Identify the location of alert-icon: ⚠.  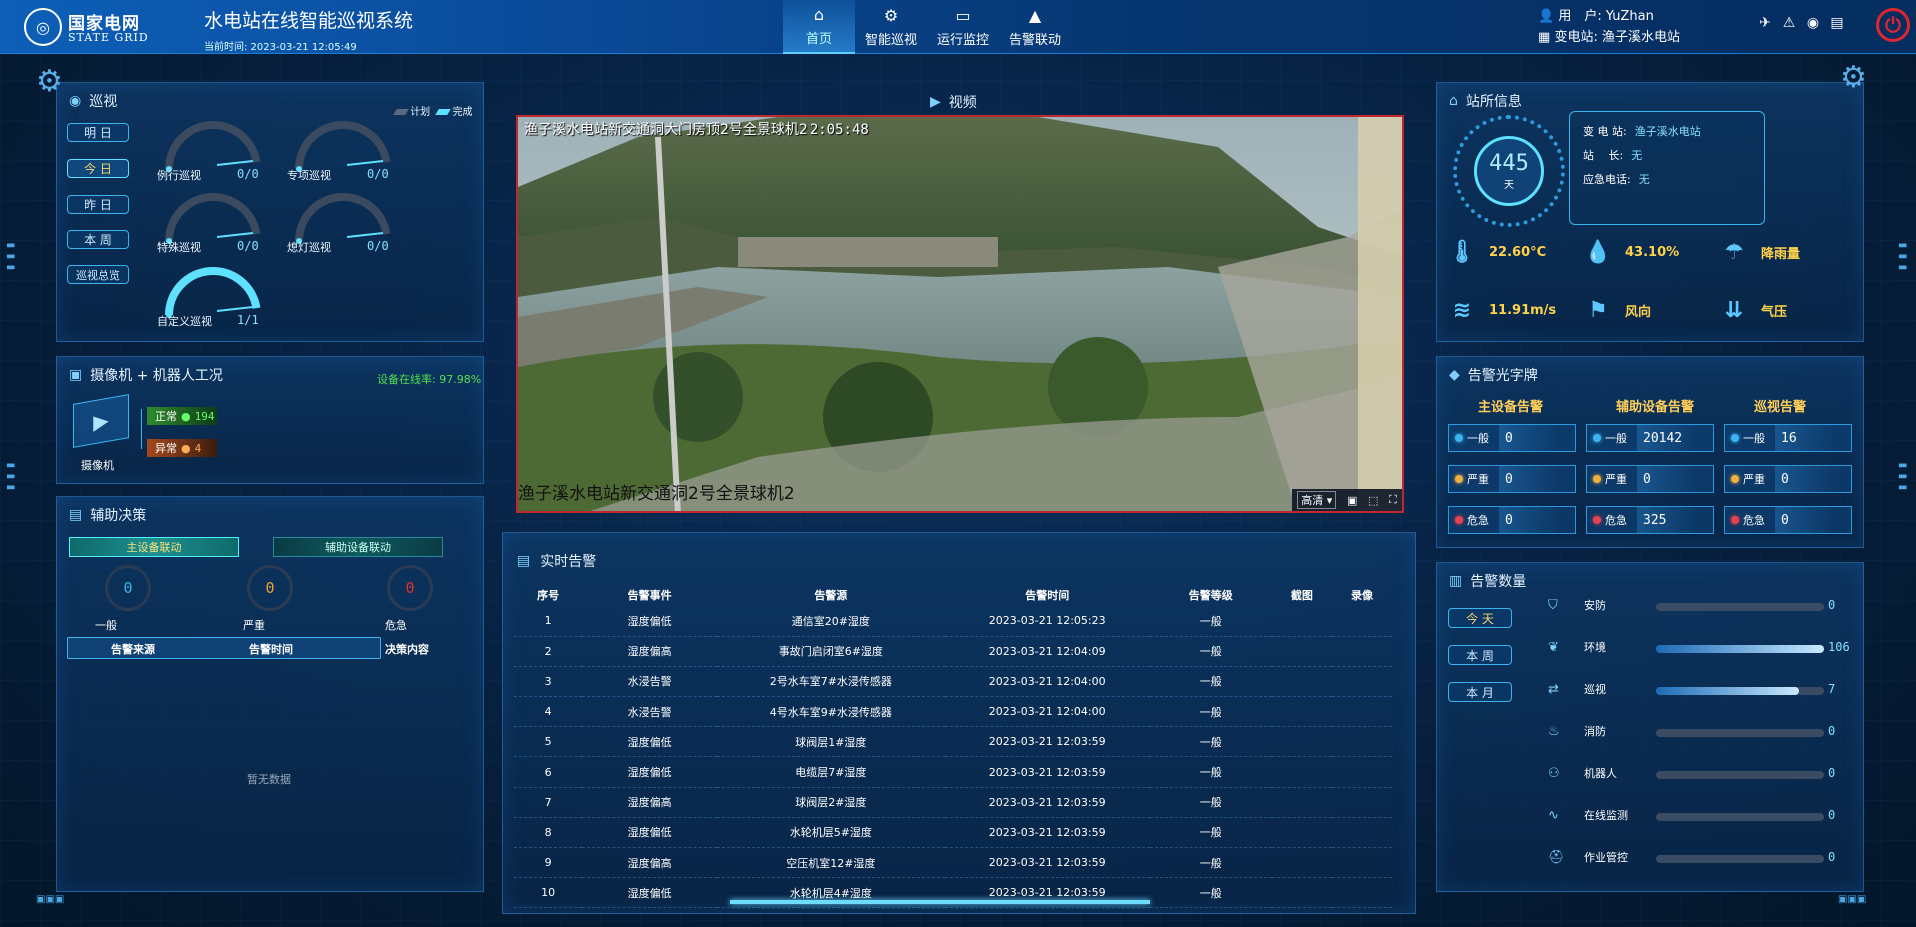
(1789, 23).